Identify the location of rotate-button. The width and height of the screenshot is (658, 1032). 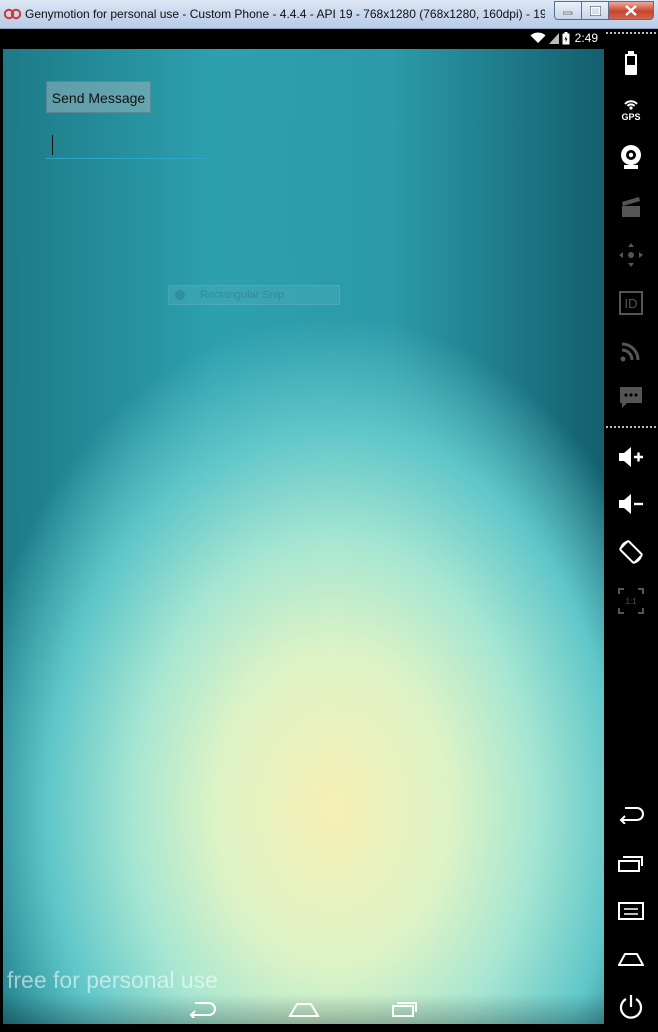
(631, 552).